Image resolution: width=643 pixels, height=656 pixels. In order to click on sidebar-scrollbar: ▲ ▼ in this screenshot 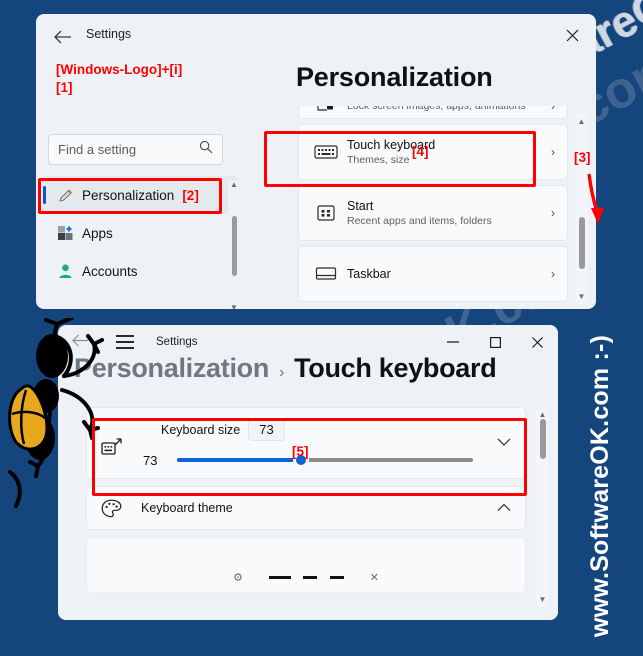, I will do `click(234, 244)`.